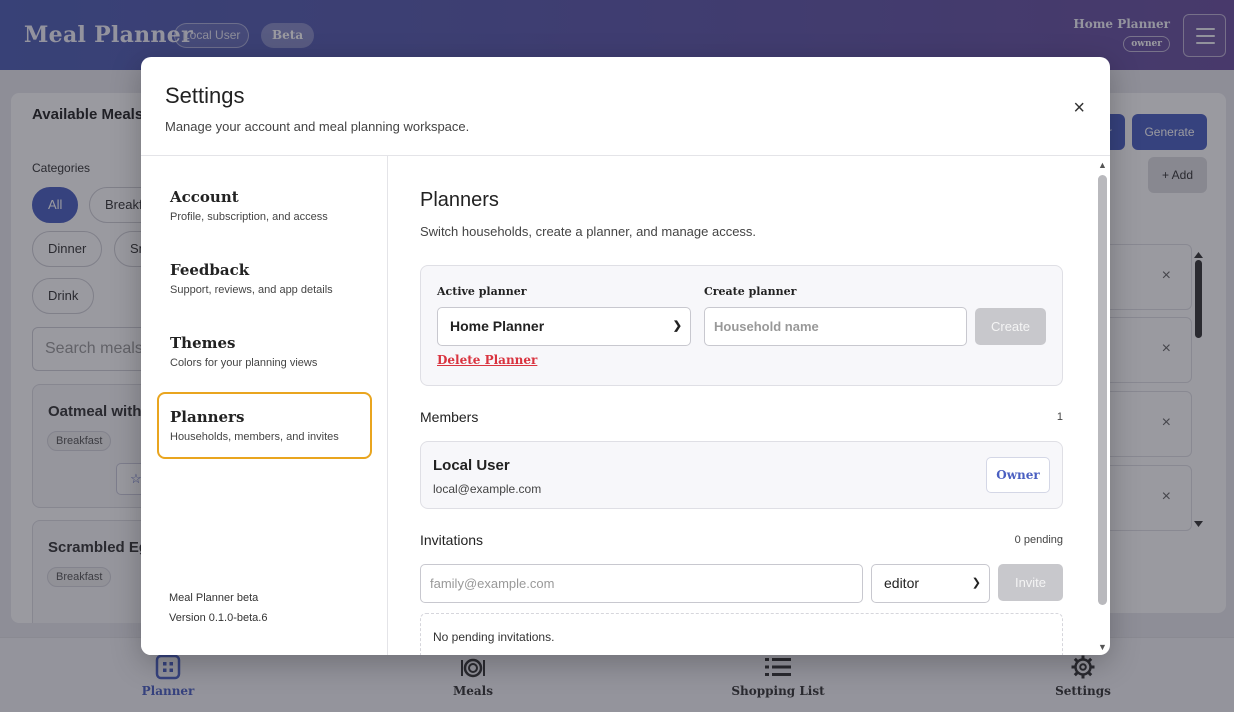 This screenshot has width=1234, height=712. What do you see at coordinates (254, 437) in the screenshot?
I see `sidebar-item-desc: Households, members, and invites` at bounding box center [254, 437].